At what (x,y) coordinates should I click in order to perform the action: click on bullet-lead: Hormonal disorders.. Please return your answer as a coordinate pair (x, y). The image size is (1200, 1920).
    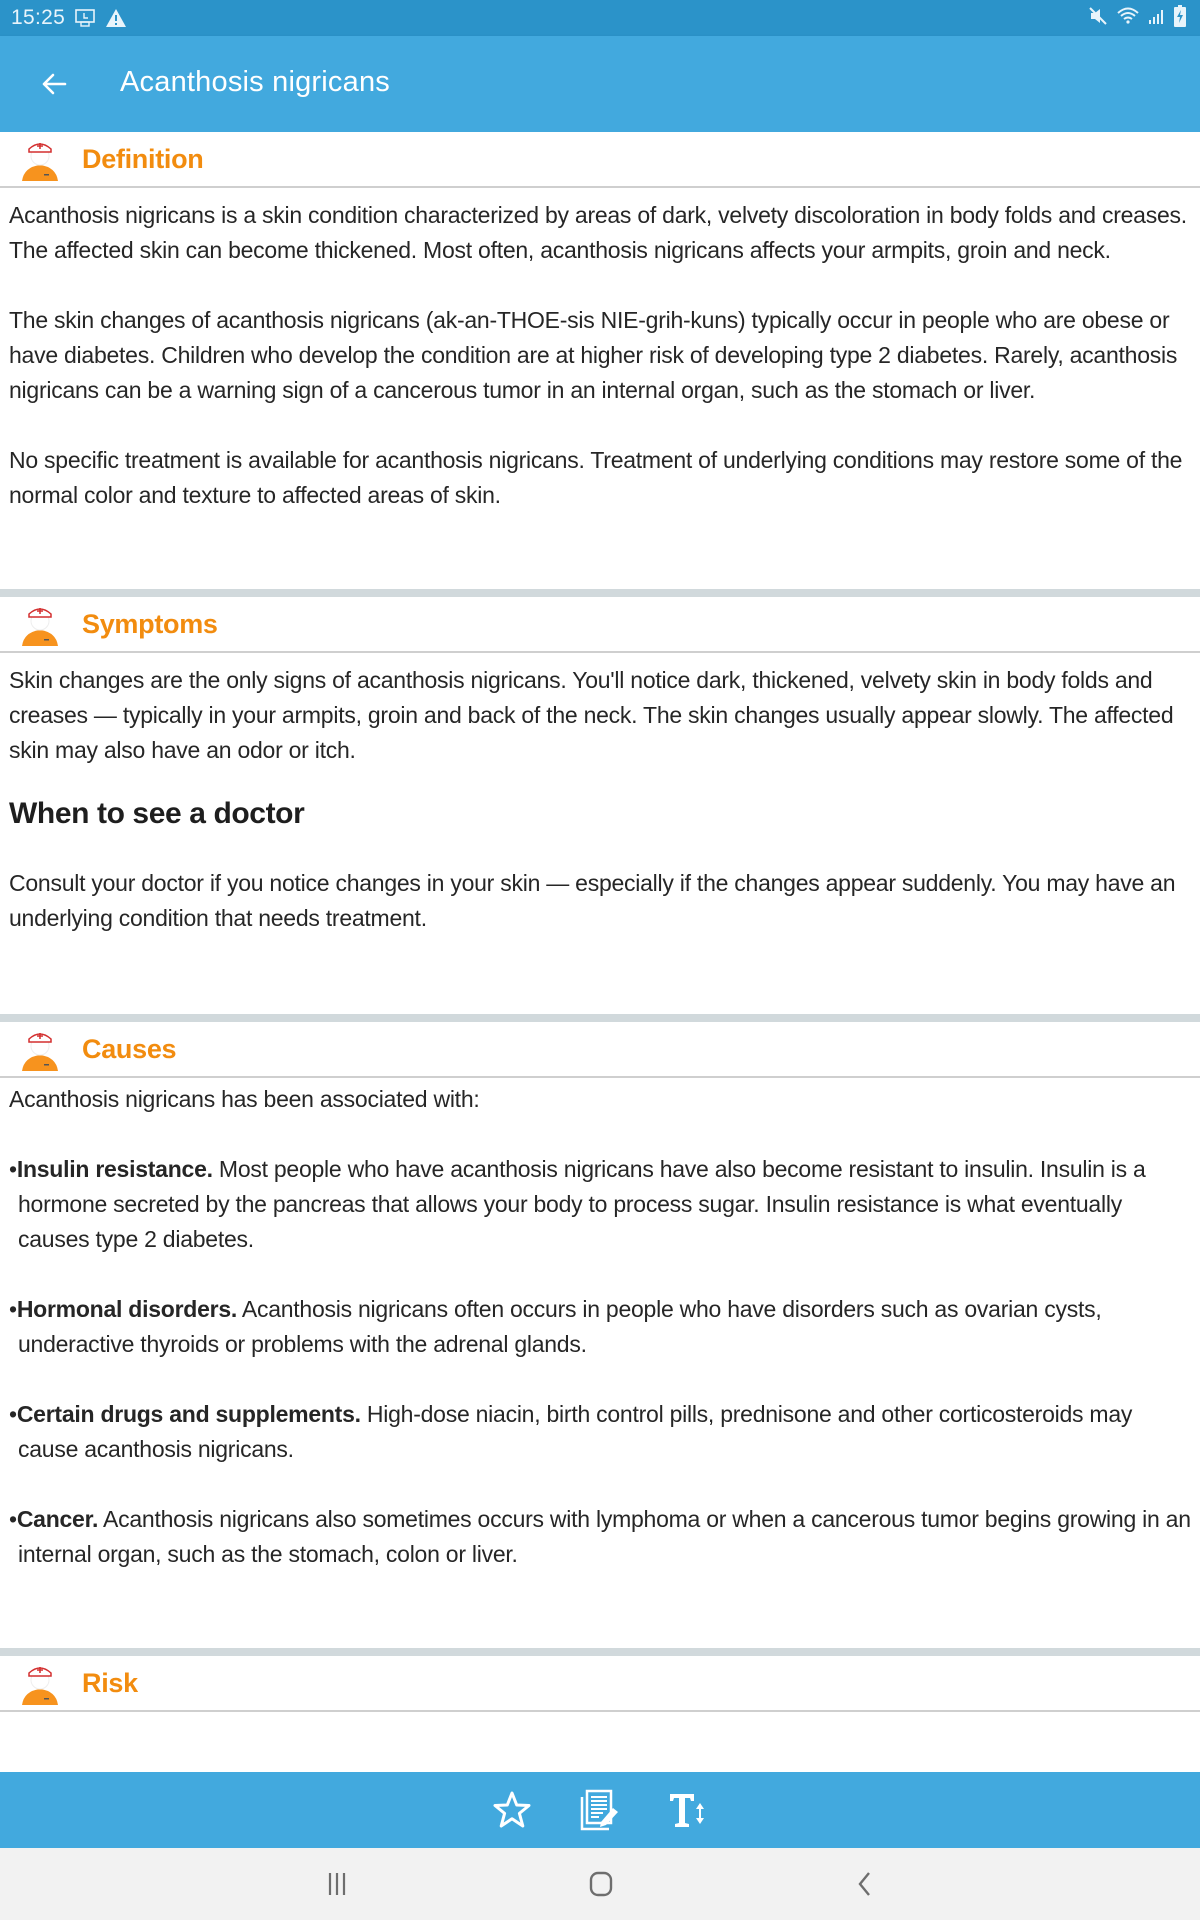
    Looking at the image, I should click on (126, 1309).